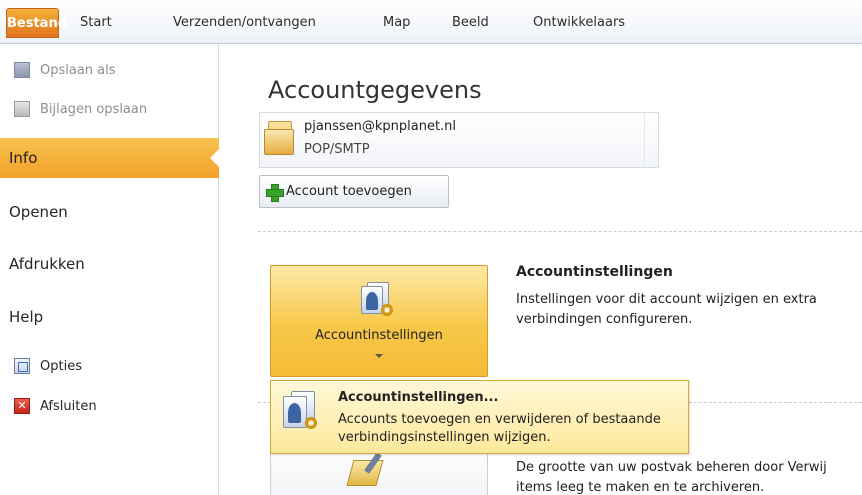  What do you see at coordinates (96, 23) in the screenshot?
I see `tab-start: Start` at bounding box center [96, 23].